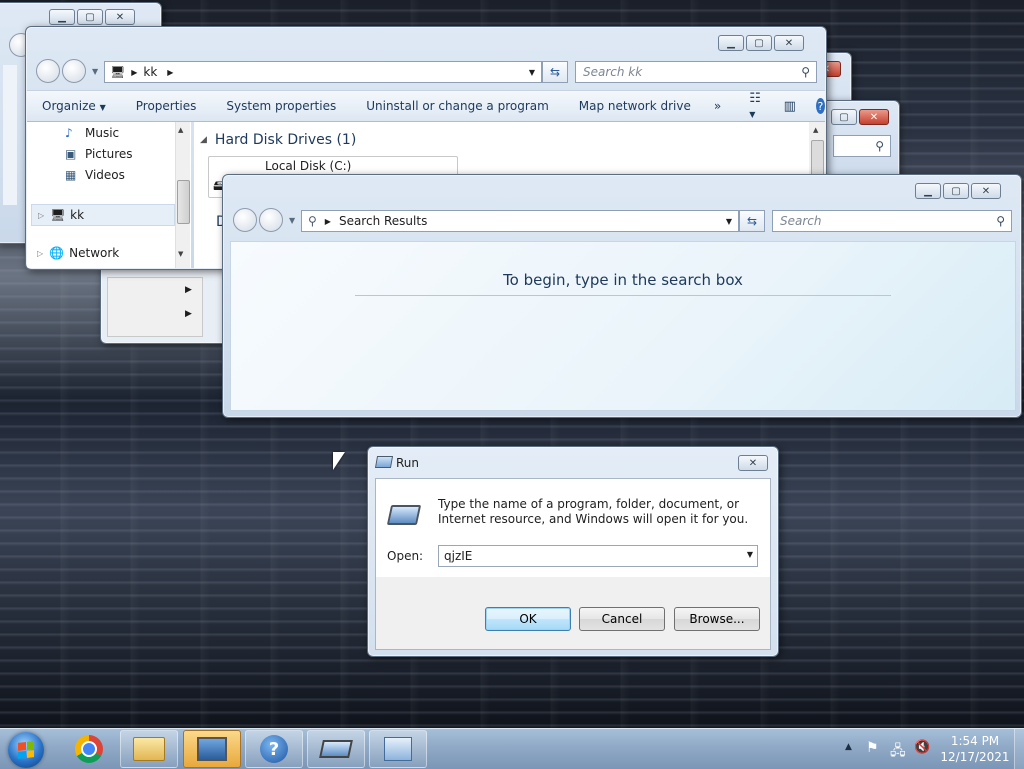 The height and width of the screenshot is (769, 1024). I want to click on organize-button: Organize ▼, so click(74, 106).